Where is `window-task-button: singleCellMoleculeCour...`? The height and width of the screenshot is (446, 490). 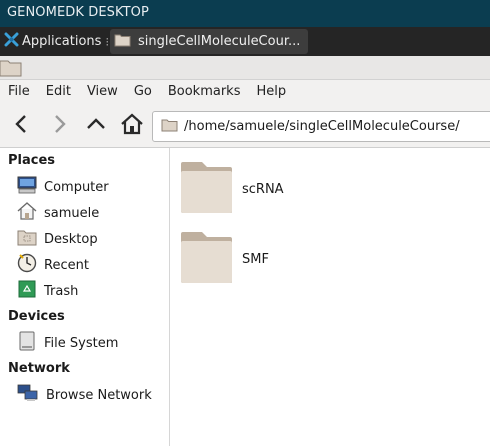 window-task-button: singleCellMoleculeCour... is located at coordinates (209, 41).